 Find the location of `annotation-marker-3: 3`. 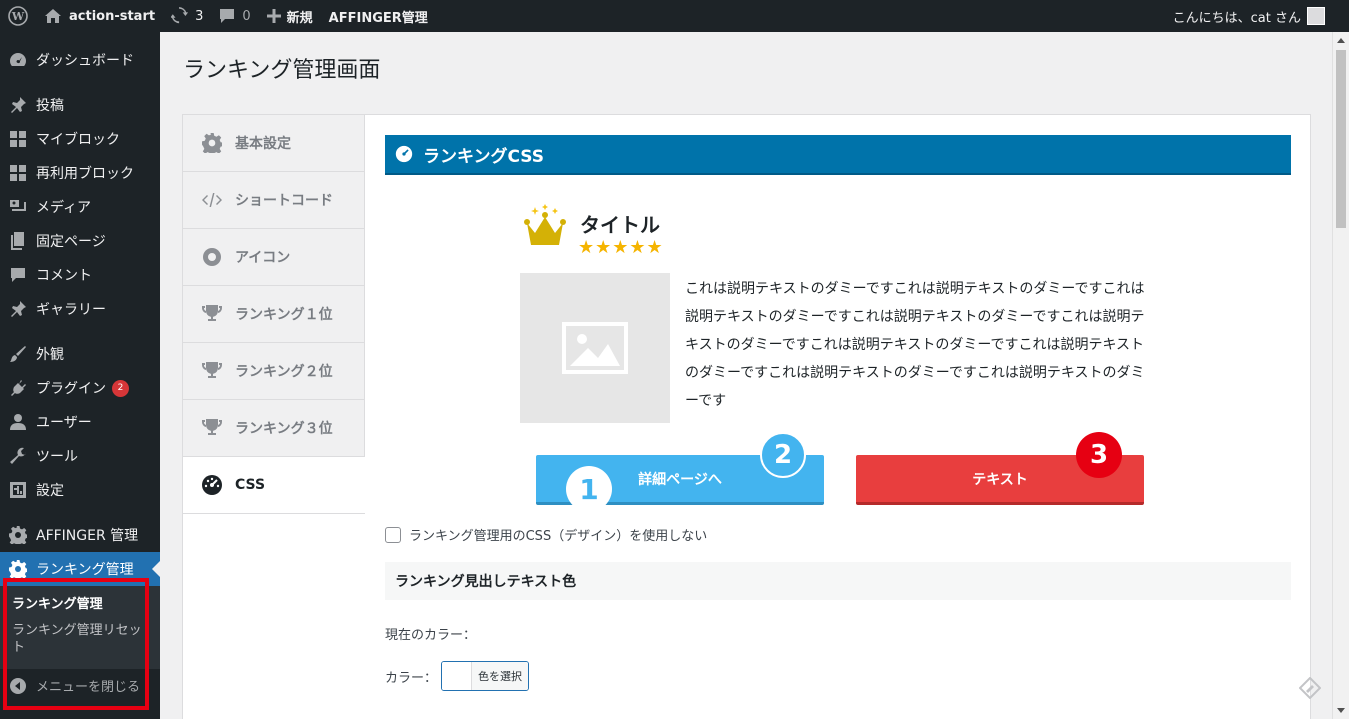

annotation-marker-3: 3 is located at coordinates (1099, 455).